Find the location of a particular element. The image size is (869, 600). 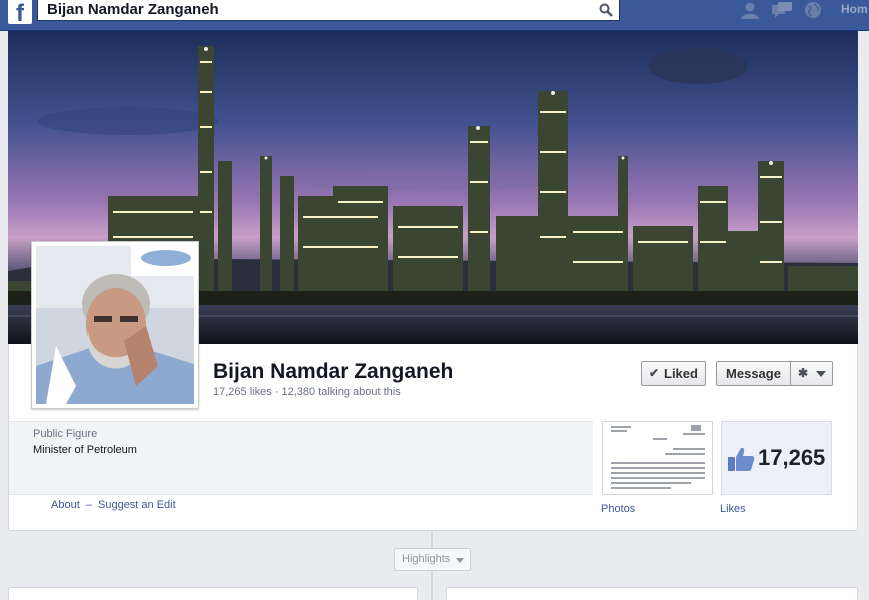

friend-requests-icon is located at coordinates (750, 10).